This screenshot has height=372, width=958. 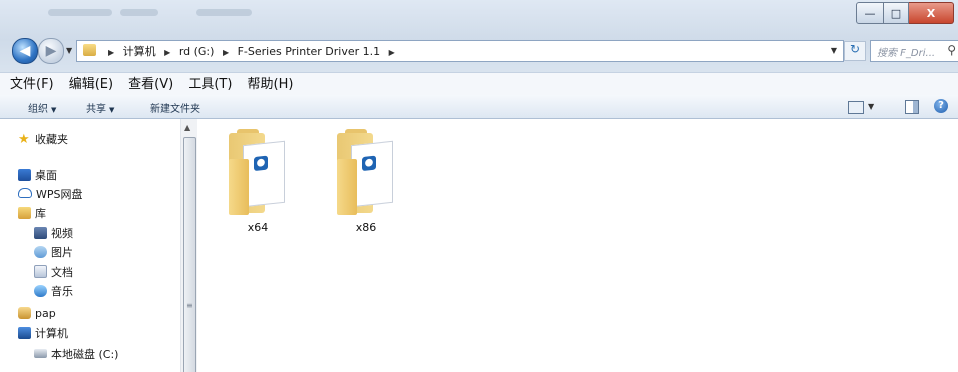 What do you see at coordinates (96, 109) in the screenshot?
I see `share-label: 共享` at bounding box center [96, 109].